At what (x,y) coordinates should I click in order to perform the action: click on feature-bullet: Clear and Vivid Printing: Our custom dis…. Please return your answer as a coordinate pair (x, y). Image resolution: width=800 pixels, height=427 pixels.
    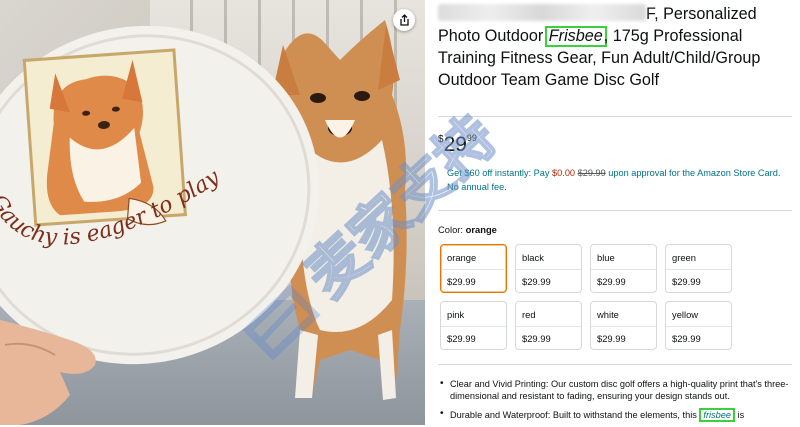
    Looking at the image, I should click on (620, 390).